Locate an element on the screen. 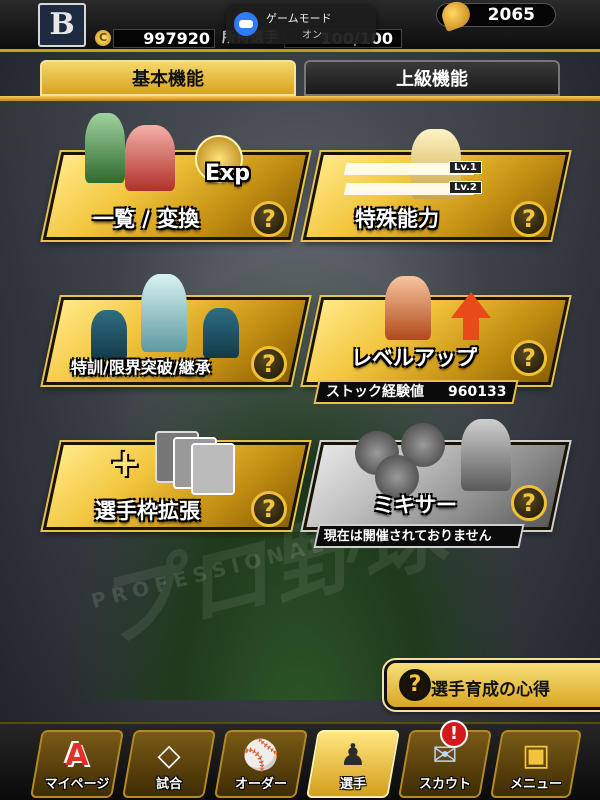 Image resolution: width=600 pixels, height=800 pixels. menu-icon: ▣ is located at coordinates (536, 755).